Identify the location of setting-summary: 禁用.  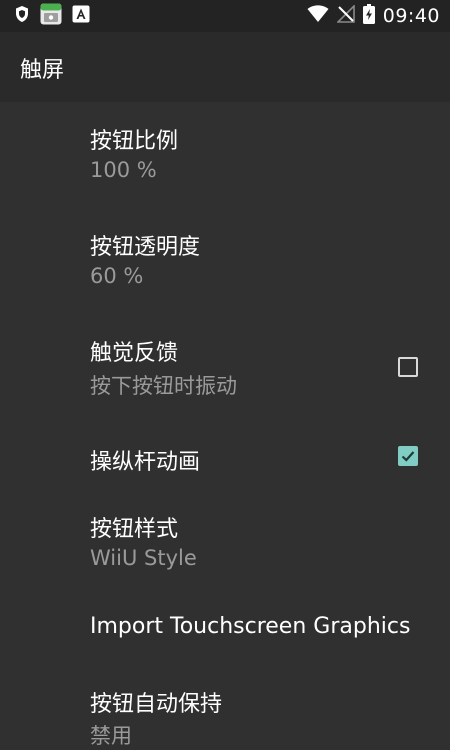
(111, 736).